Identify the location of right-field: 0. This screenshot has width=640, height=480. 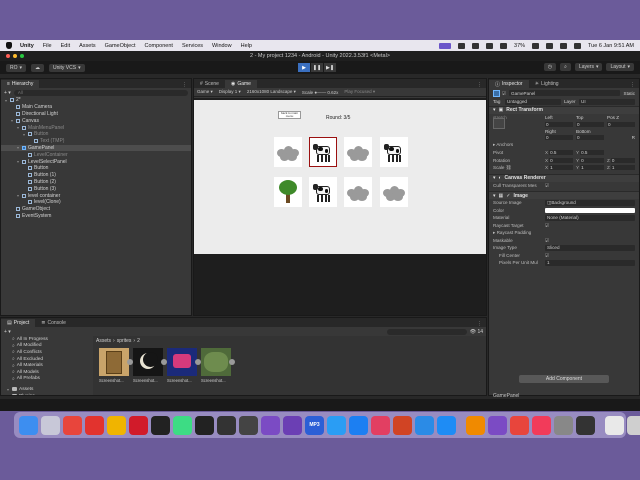
(559, 138).